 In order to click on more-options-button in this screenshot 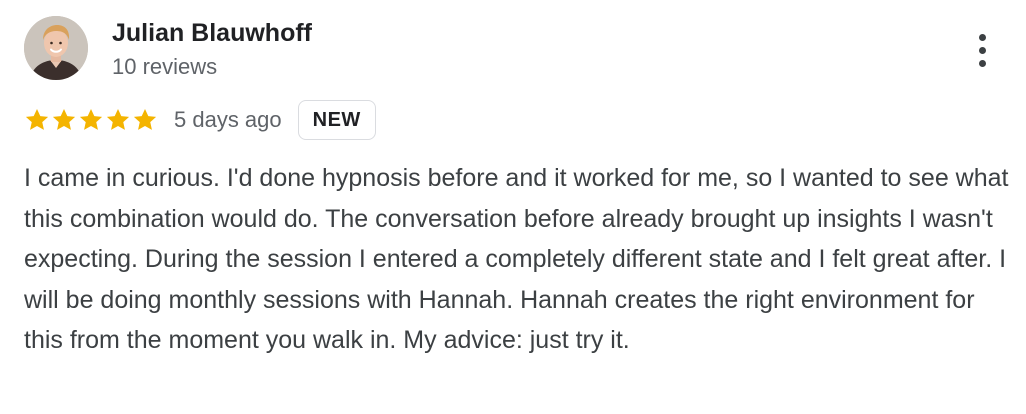, I will do `click(982, 50)`.